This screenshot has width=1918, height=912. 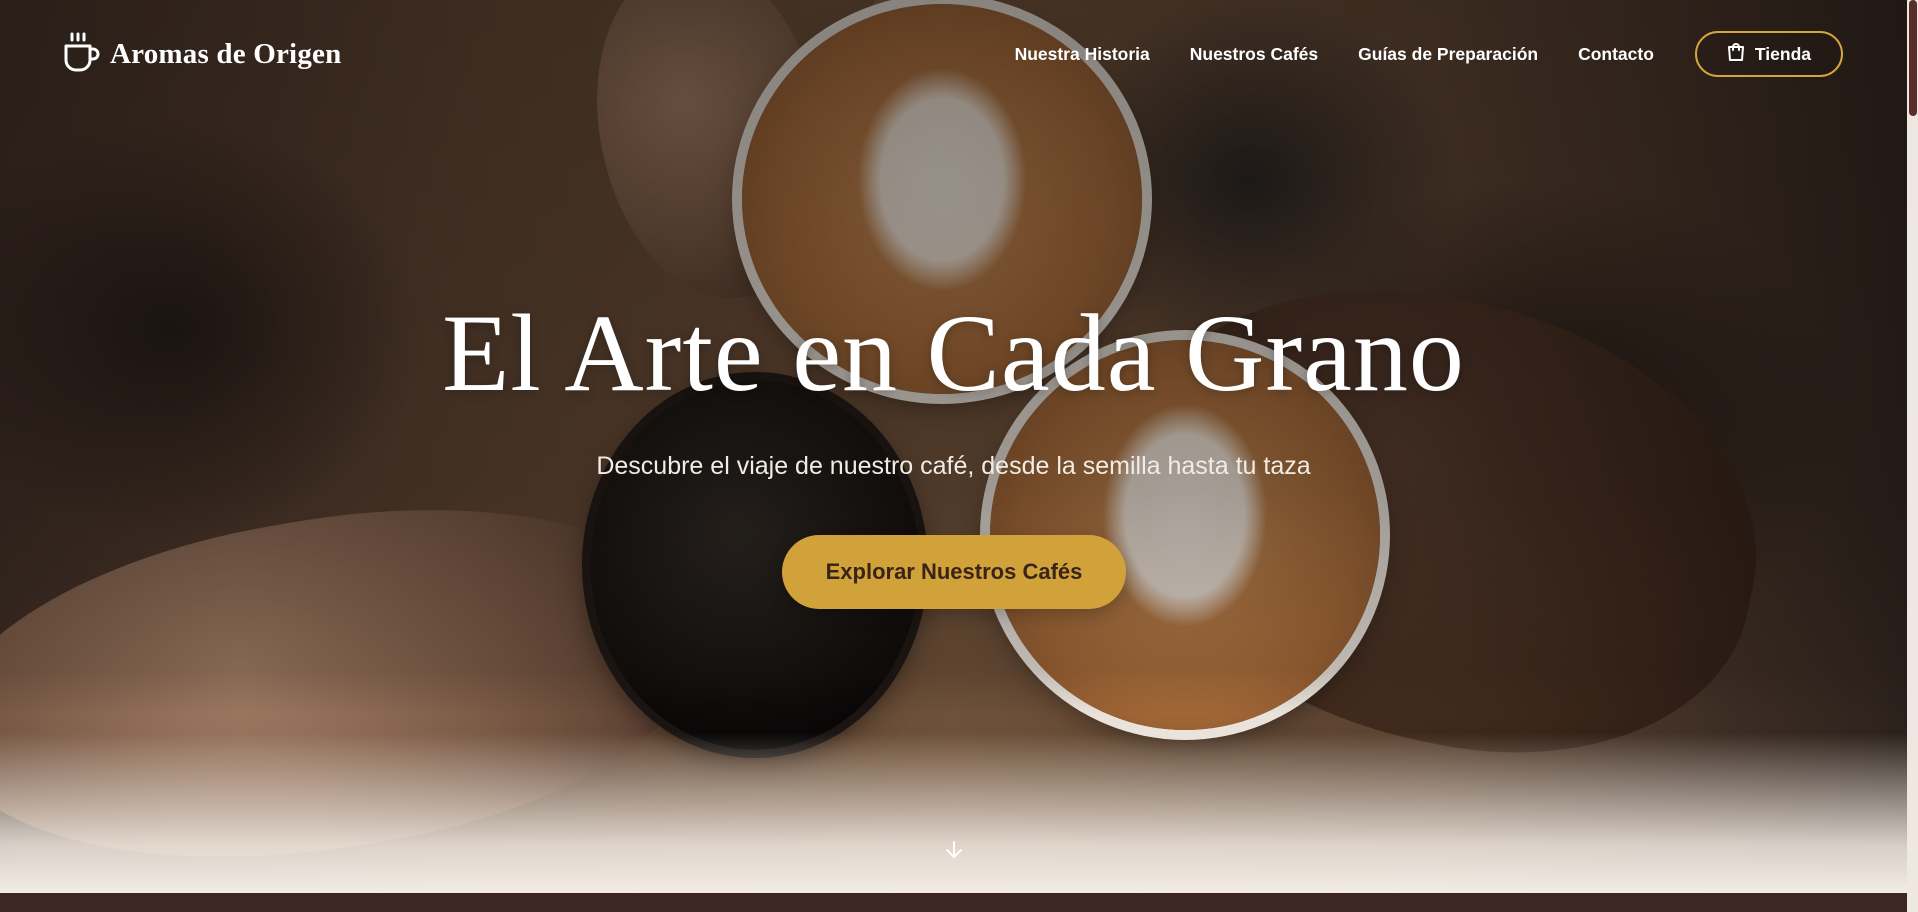 I want to click on scroll-down-button, so click(x=954, y=852).